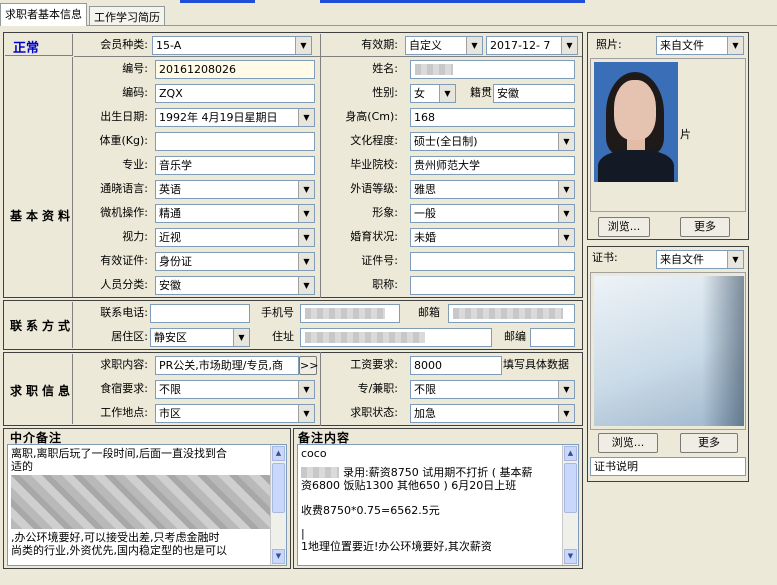 The width and height of the screenshot is (777, 585). I want to click on salary-field: 8000, so click(456, 365).